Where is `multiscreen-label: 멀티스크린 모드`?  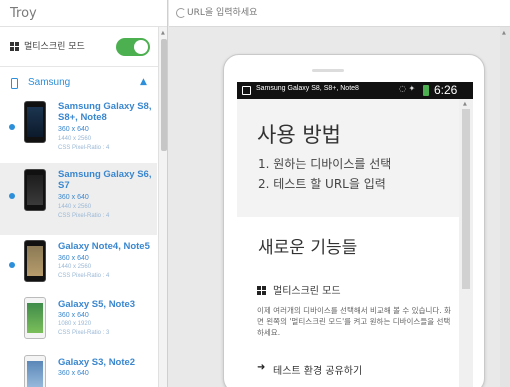 multiscreen-label: 멀티스크린 모드 is located at coordinates (54, 47).